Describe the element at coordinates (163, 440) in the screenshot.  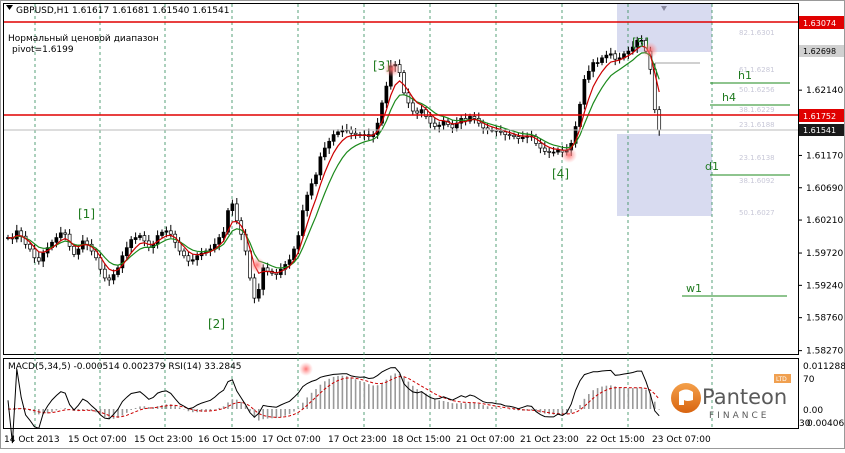
I see `time-tick-label: 15 Oct 23:00` at that location.